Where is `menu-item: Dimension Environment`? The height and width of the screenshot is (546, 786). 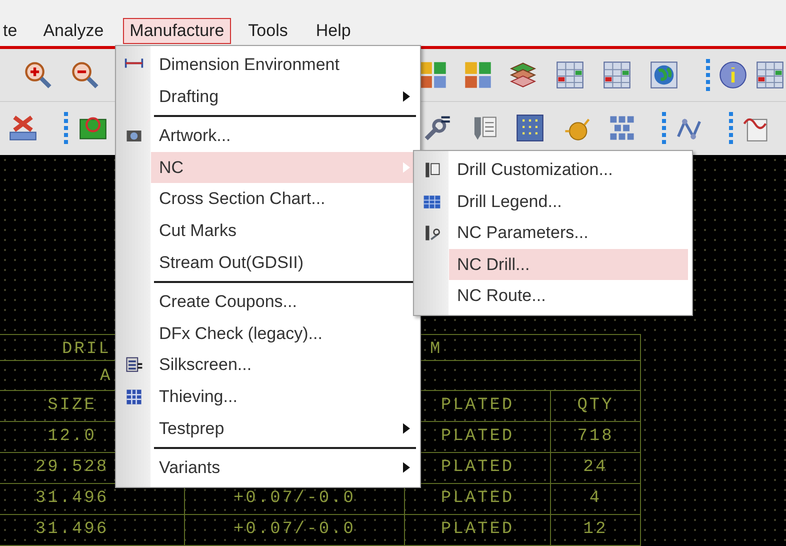 menu-item: Dimension Environment is located at coordinates (282, 65).